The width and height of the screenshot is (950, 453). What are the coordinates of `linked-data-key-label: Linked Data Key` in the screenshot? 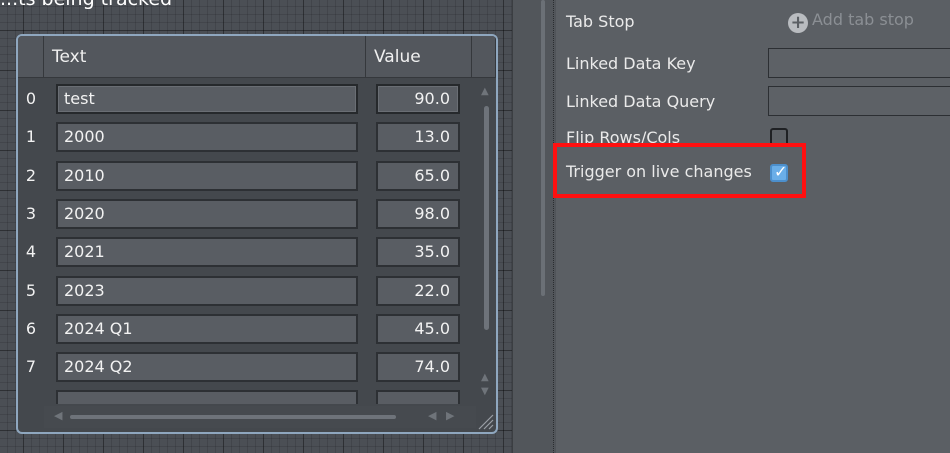 It's located at (631, 63).